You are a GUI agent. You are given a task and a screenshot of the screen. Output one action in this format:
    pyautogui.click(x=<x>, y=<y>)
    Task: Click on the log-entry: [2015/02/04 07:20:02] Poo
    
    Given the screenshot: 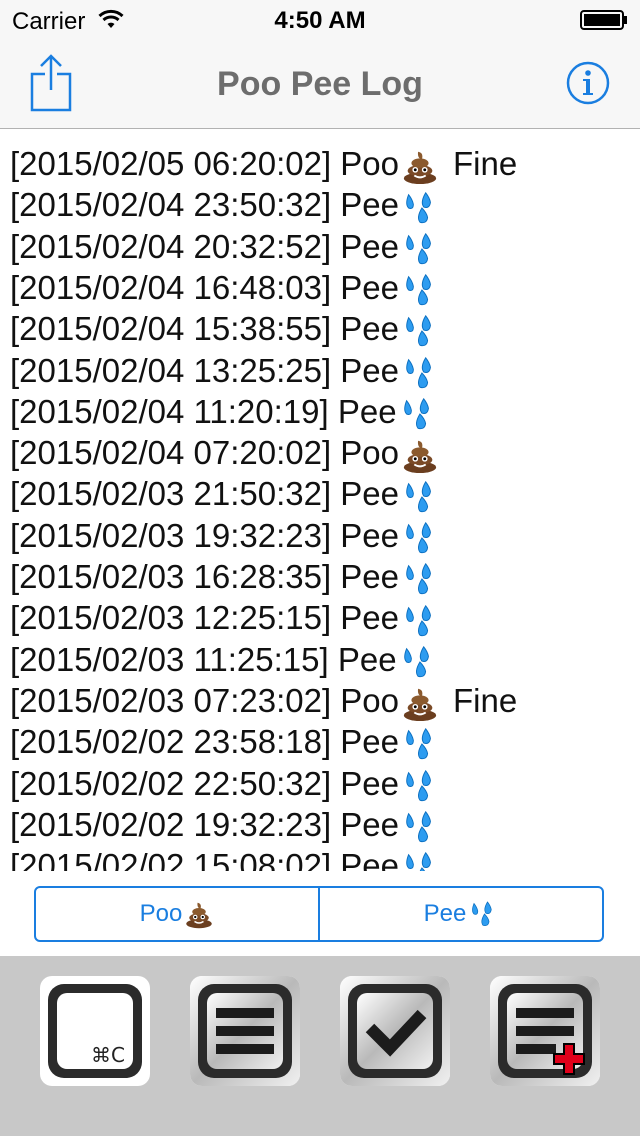 What is the action you would take?
    pyautogui.click(x=224, y=453)
    